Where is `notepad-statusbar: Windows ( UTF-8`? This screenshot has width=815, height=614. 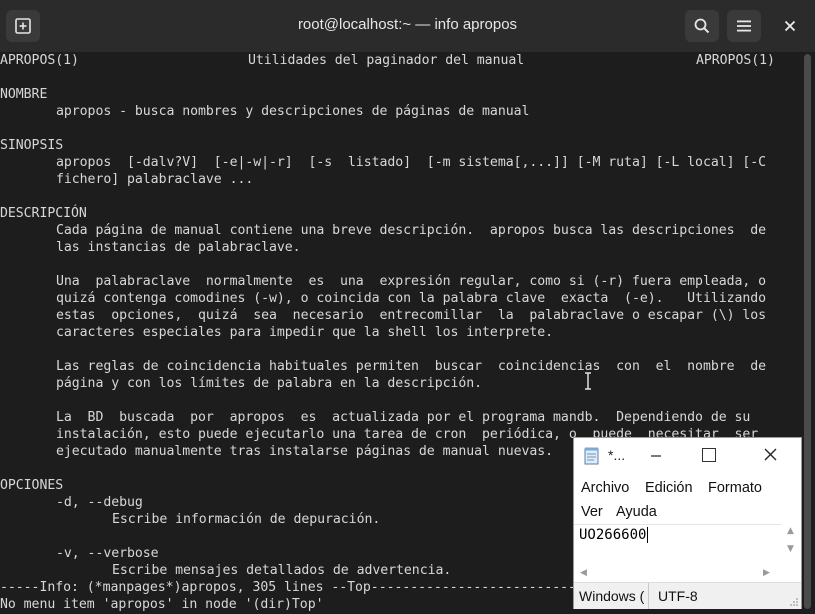 notepad-statusbar: Windows ( UTF-8 is located at coordinates (687, 595).